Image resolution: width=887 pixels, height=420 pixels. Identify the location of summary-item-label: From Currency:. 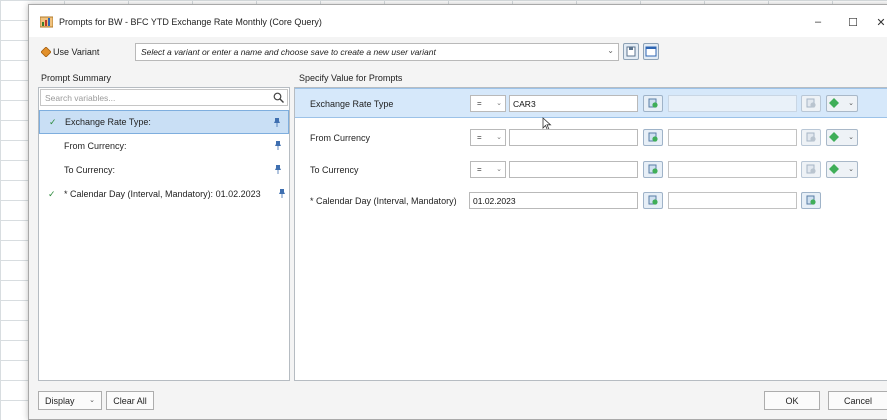
(95, 146).